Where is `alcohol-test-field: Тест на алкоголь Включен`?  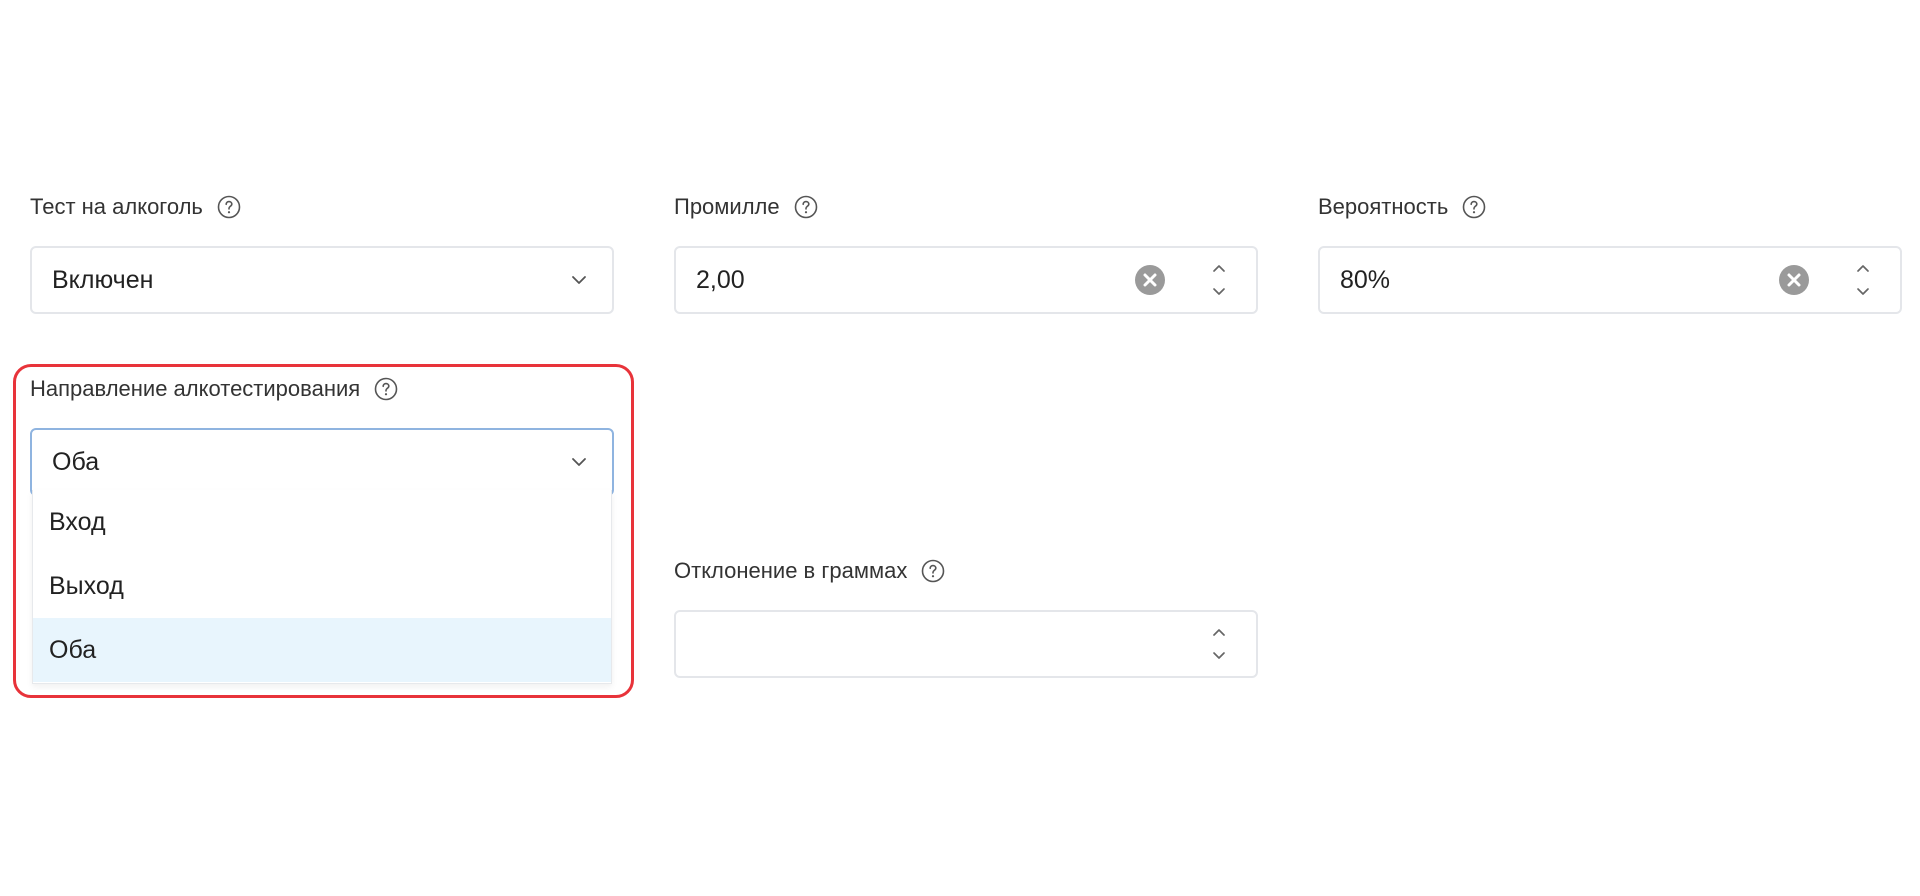 alcohol-test-field: Тест на алкоголь Включен is located at coordinates (322, 253).